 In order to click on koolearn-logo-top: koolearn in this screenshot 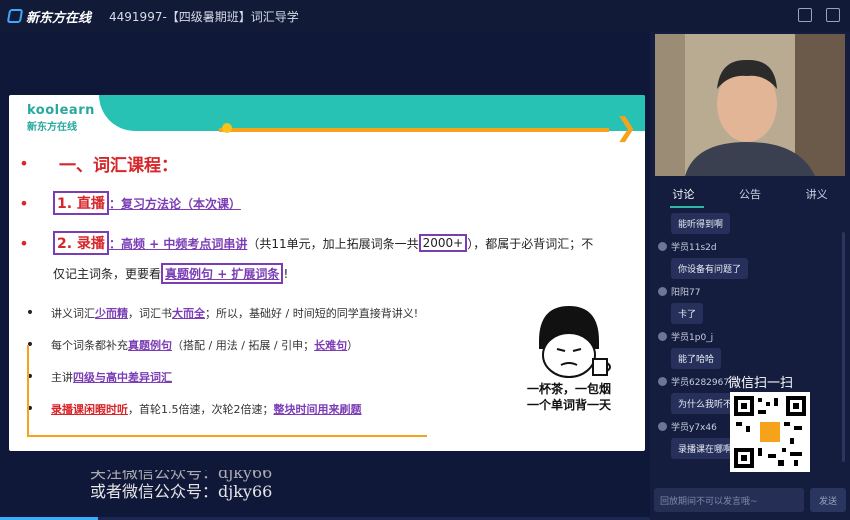, I will do `click(61, 110)`.